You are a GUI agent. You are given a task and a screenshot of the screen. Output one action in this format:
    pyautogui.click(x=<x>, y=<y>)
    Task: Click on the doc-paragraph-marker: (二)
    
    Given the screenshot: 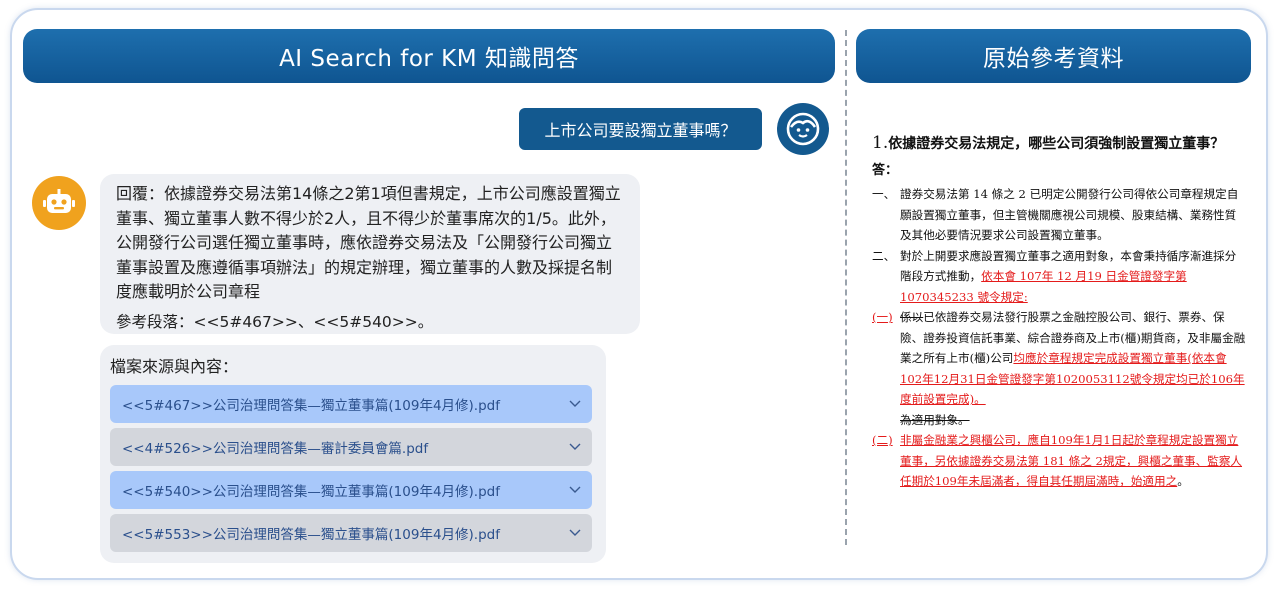 What is the action you would take?
    pyautogui.click(x=882, y=440)
    